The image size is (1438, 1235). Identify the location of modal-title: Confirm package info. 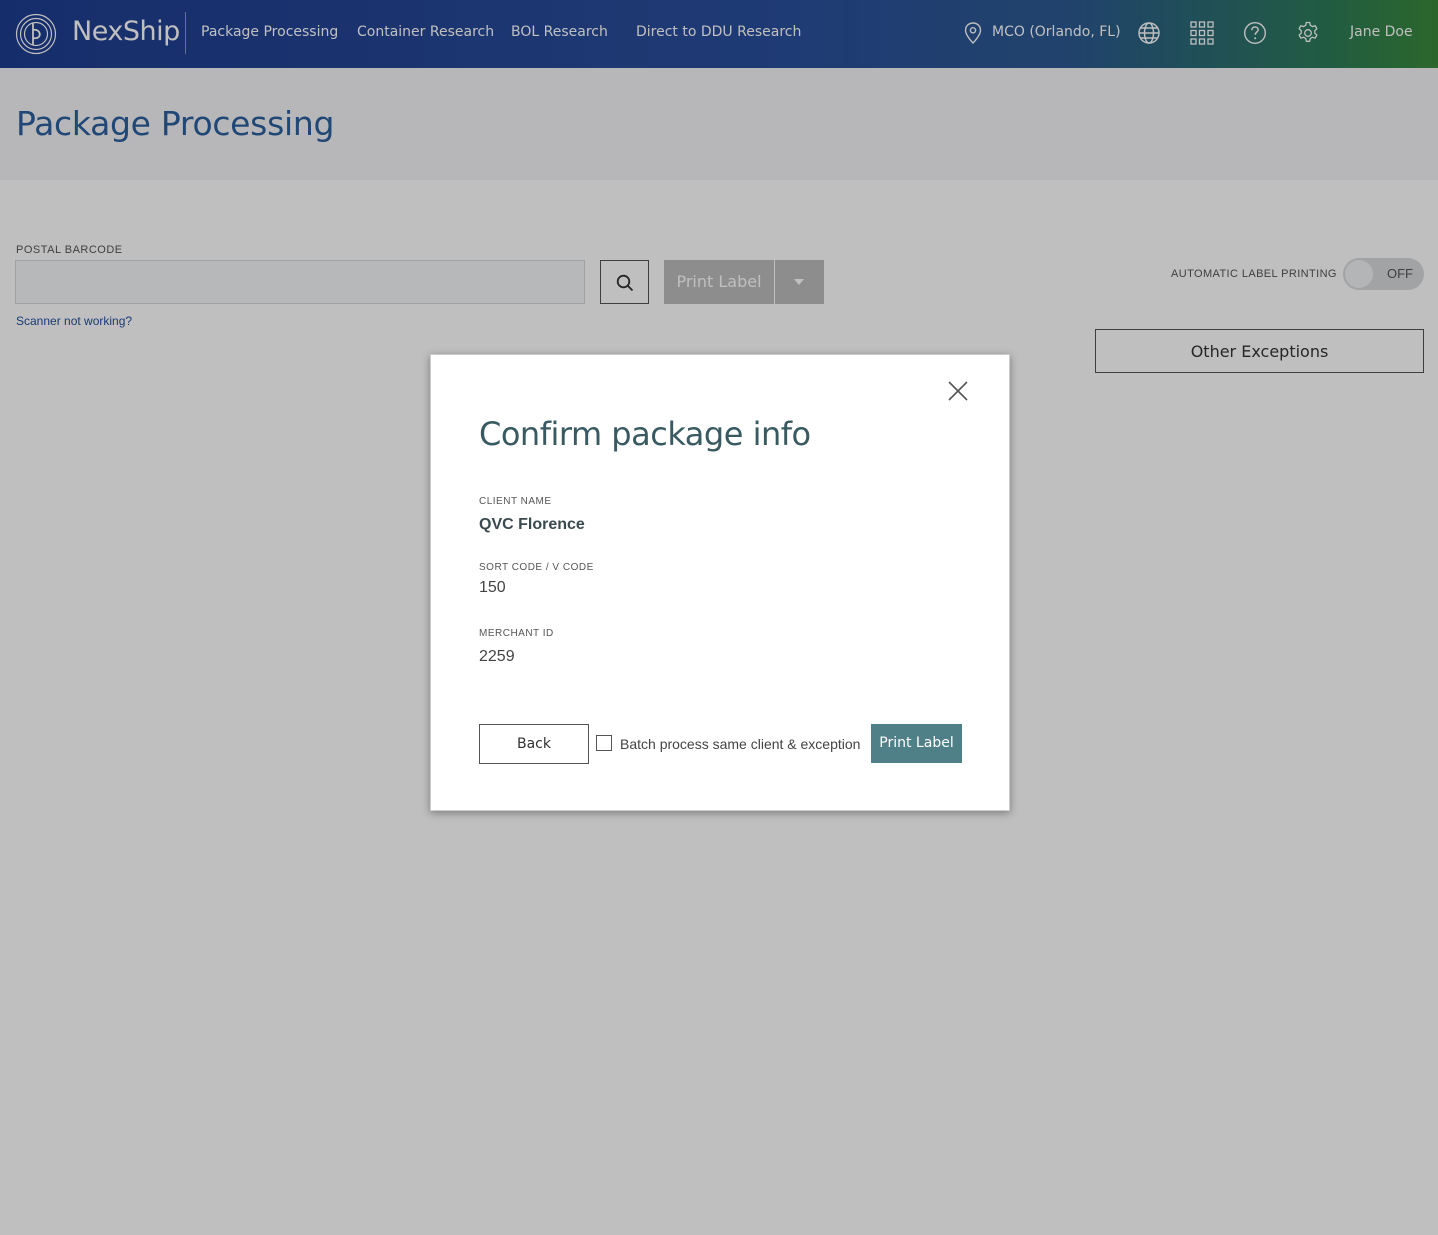
(645, 434).